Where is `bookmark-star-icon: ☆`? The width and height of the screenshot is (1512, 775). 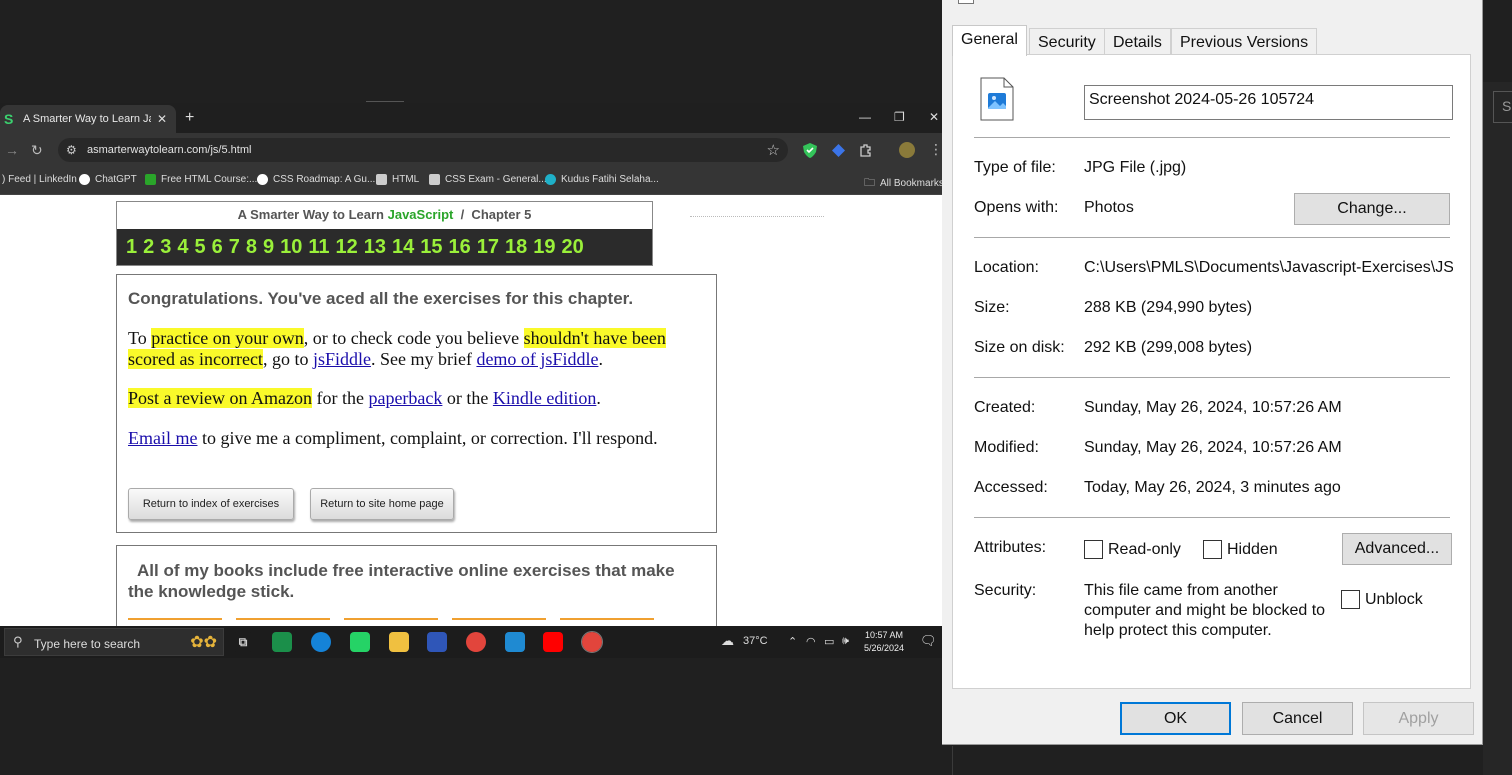
bookmark-star-icon: ☆ is located at coordinates (773, 150).